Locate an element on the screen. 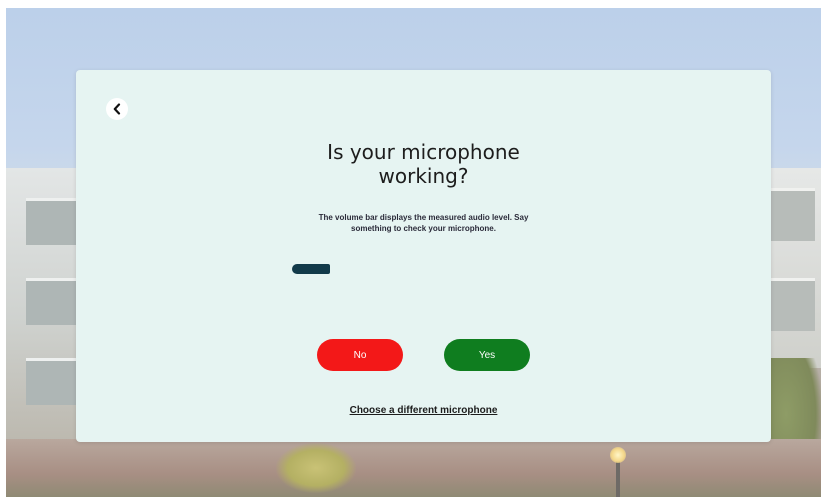 The width and height of the screenshot is (821, 497). volume-meter is located at coordinates (392, 269).